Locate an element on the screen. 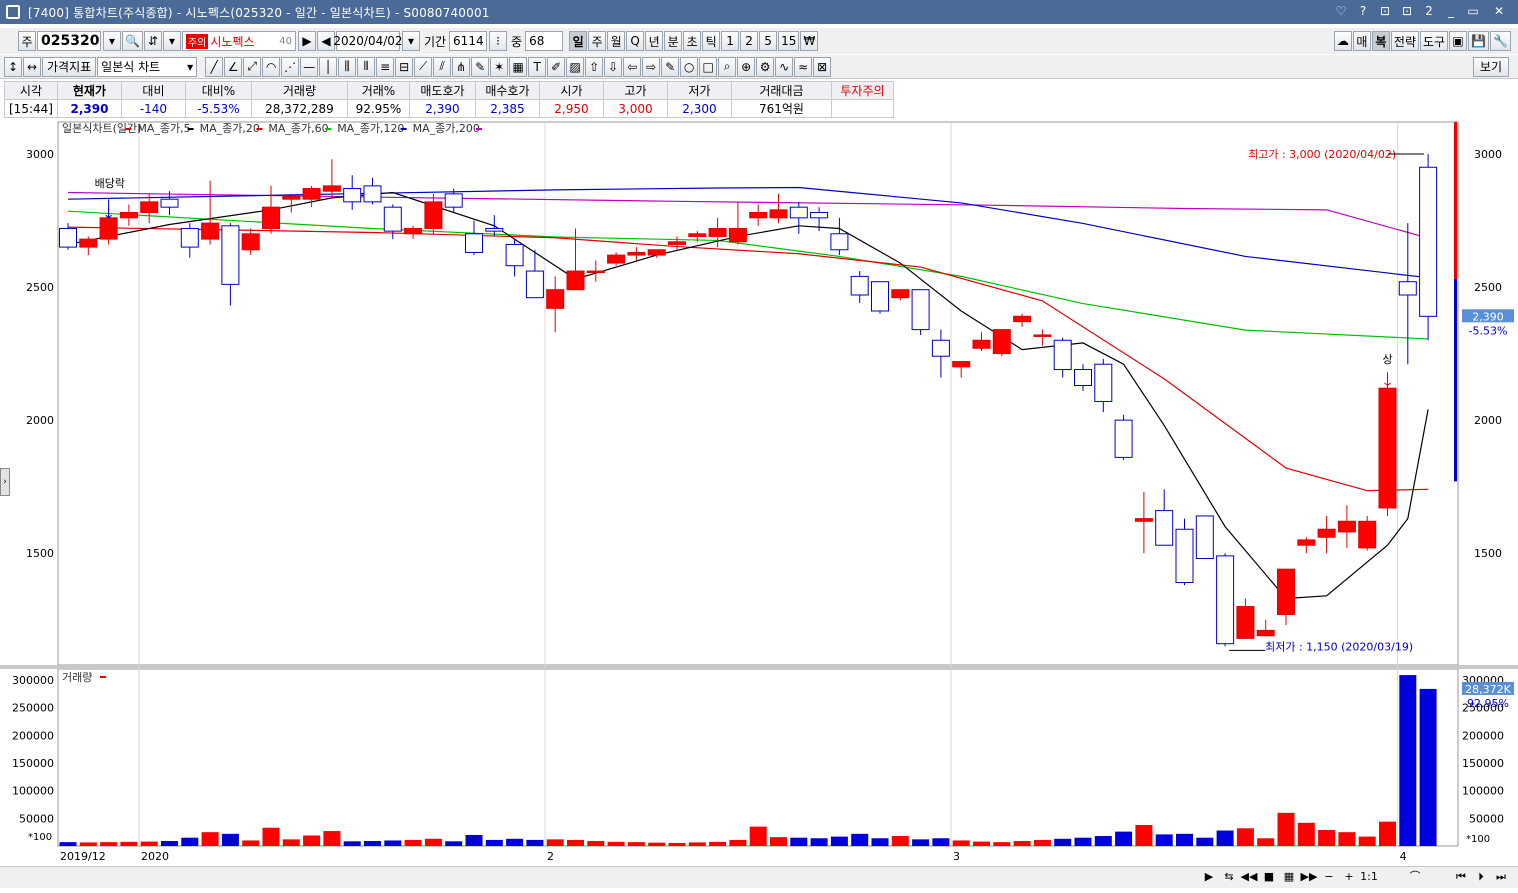  scroll-slider: ⌒ is located at coordinates (1415, 877).